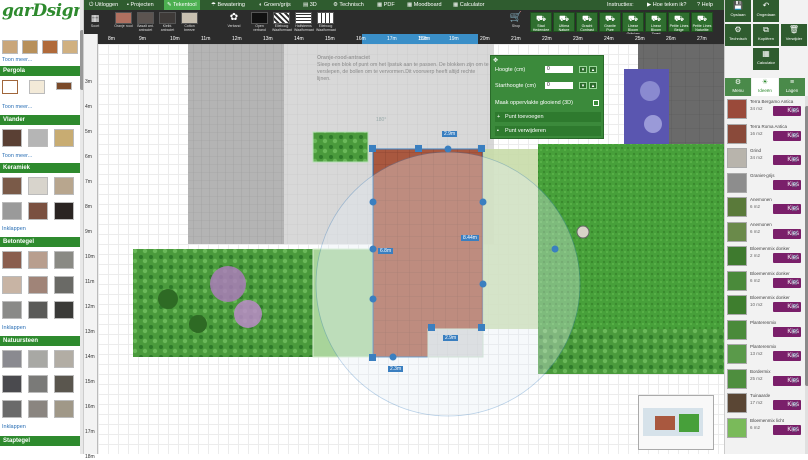 The width and height of the screenshot is (808, 460). What do you see at coordinates (656, 24) in the screenshot?
I see `shop-item-button: ⛟Linear Bloom Zwart` at bounding box center [656, 24].